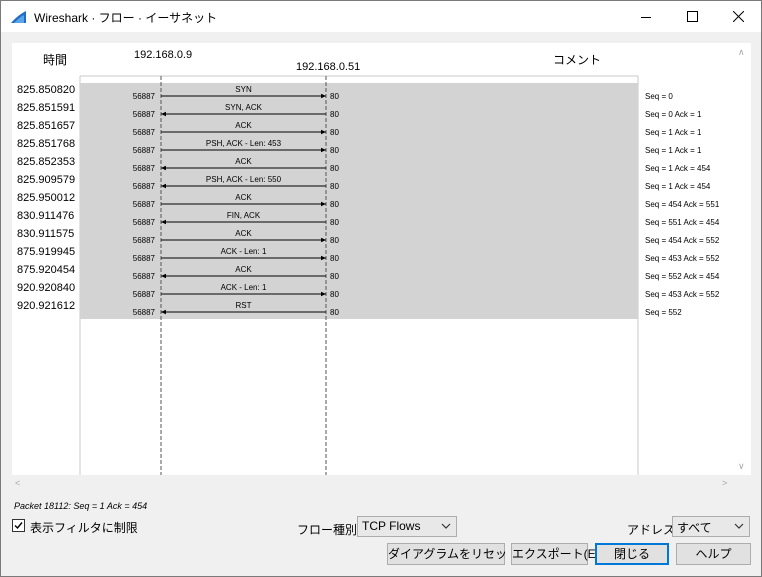 The image size is (762, 577). I want to click on row-comment: Seq = 0 Ack = 1, so click(673, 114).